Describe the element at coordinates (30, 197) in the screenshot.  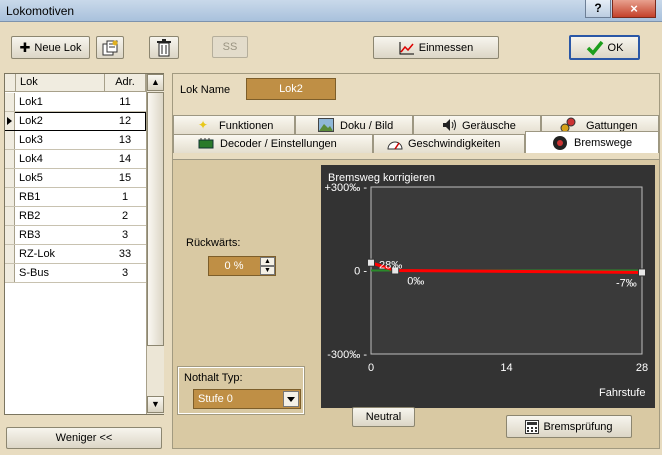
I see `loco-name-cell: RB1` at that location.